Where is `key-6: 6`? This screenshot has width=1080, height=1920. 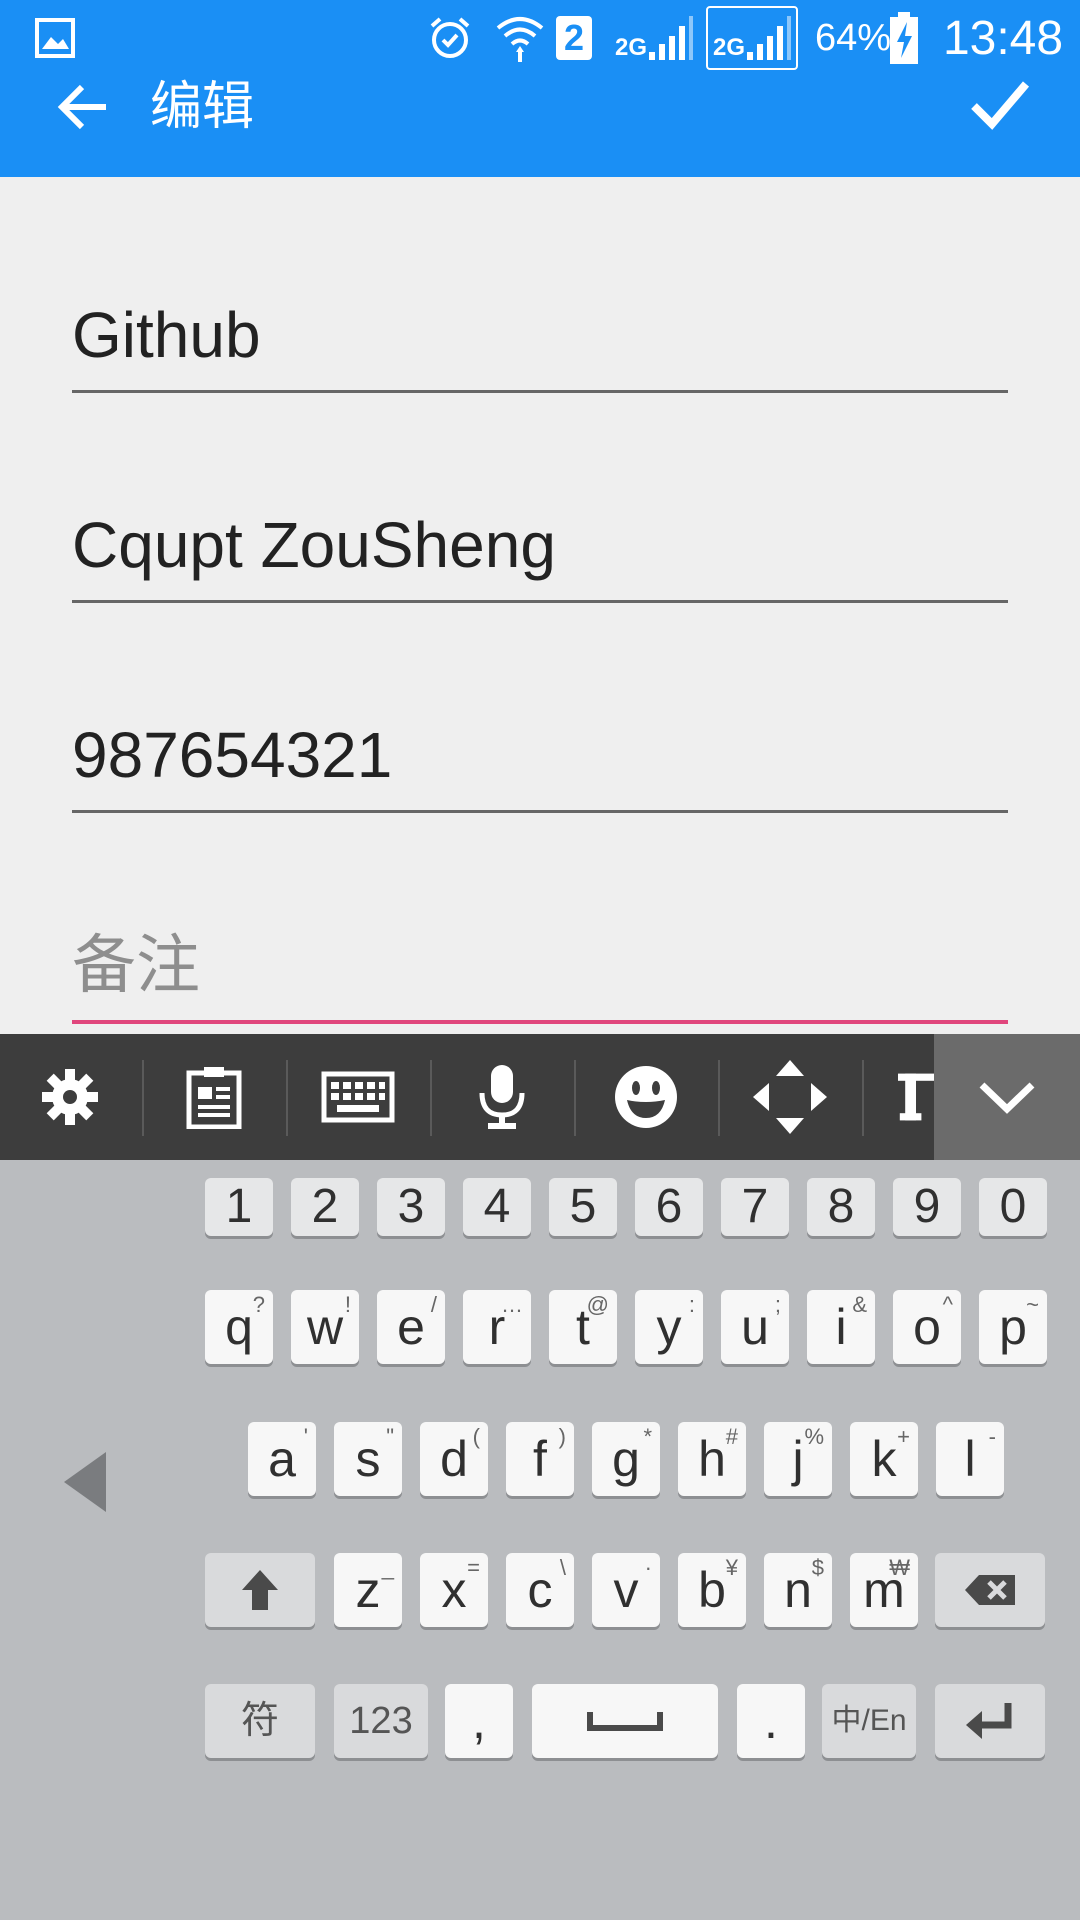 key-6: 6 is located at coordinates (669, 1207).